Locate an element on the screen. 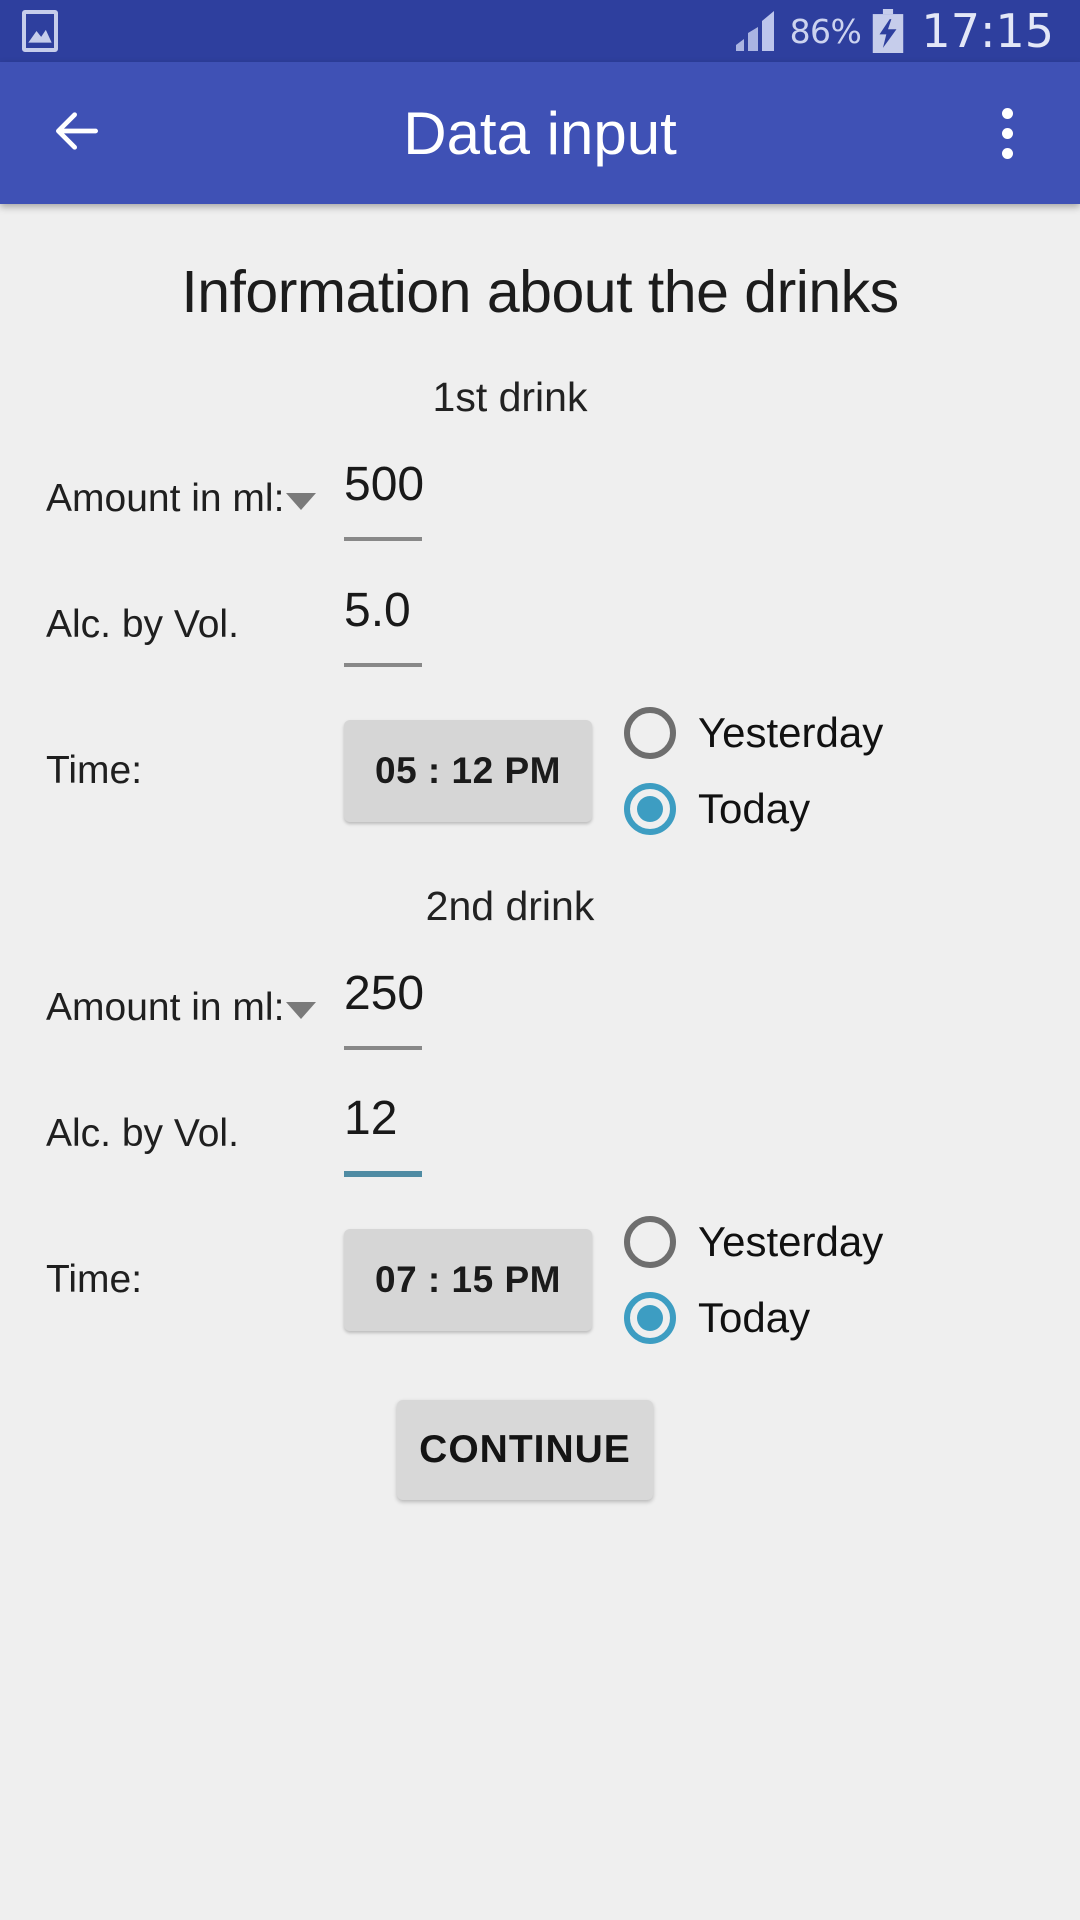 Image resolution: width=1080 pixels, height=1920 pixels. alcohol-value: 12 is located at coordinates (371, 1119).